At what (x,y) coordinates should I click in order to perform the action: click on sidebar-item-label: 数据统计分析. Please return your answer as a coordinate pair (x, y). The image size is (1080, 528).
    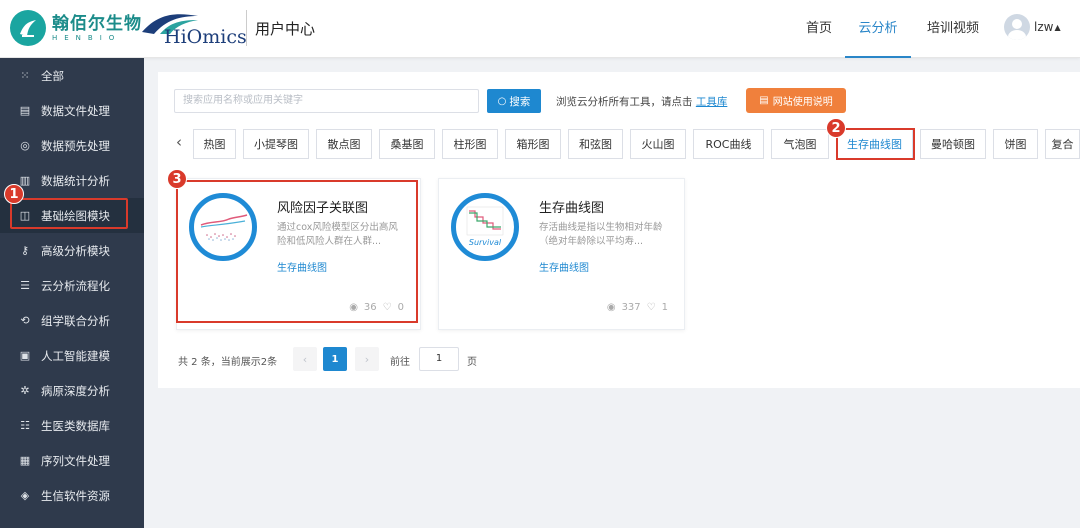
    Looking at the image, I should click on (75, 180).